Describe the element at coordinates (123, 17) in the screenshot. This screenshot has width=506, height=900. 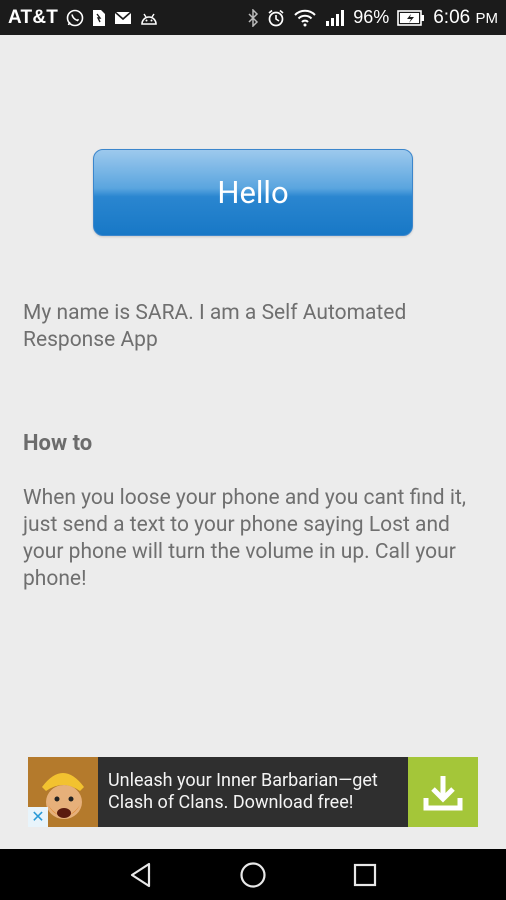
I see `gmail-icon` at that location.